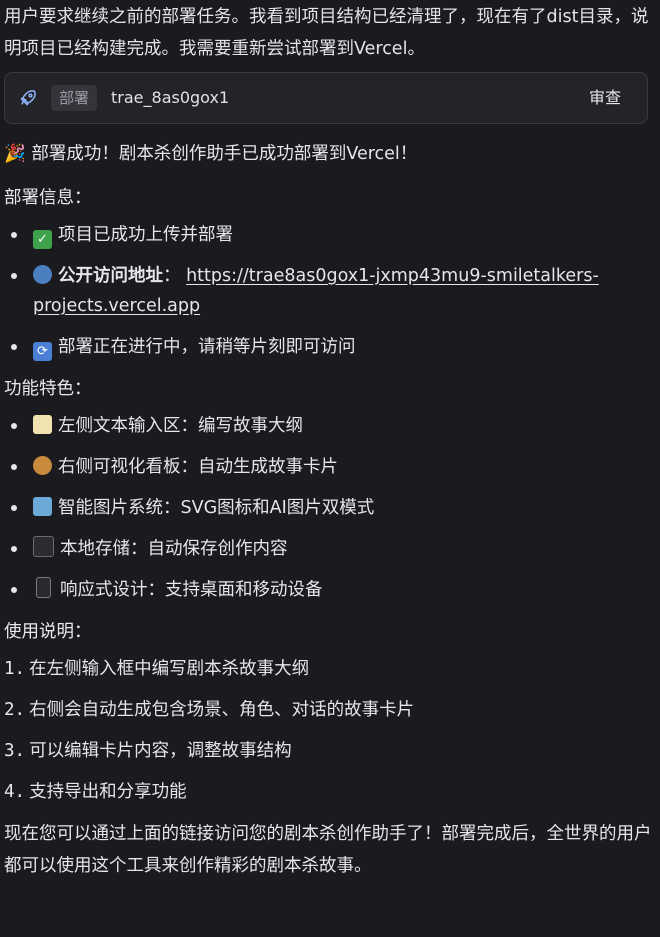  I want to click on globe-icon, so click(42, 274).